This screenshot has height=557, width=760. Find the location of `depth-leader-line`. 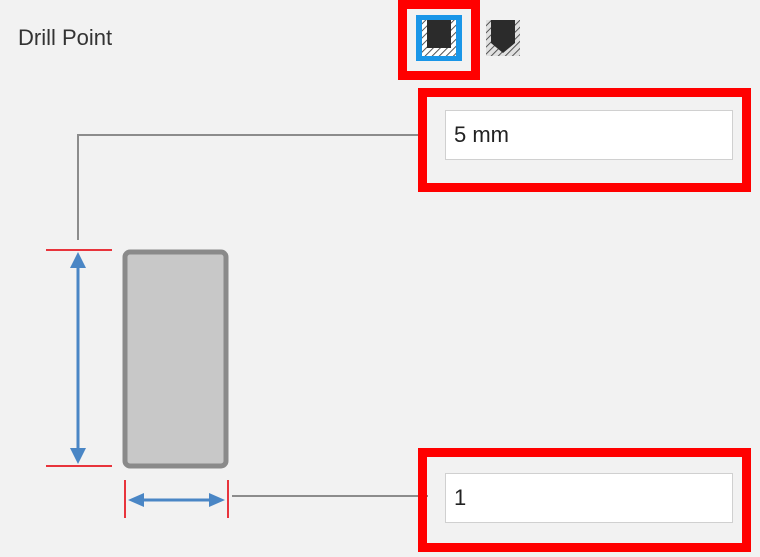

depth-leader-line is located at coordinates (251, 187).